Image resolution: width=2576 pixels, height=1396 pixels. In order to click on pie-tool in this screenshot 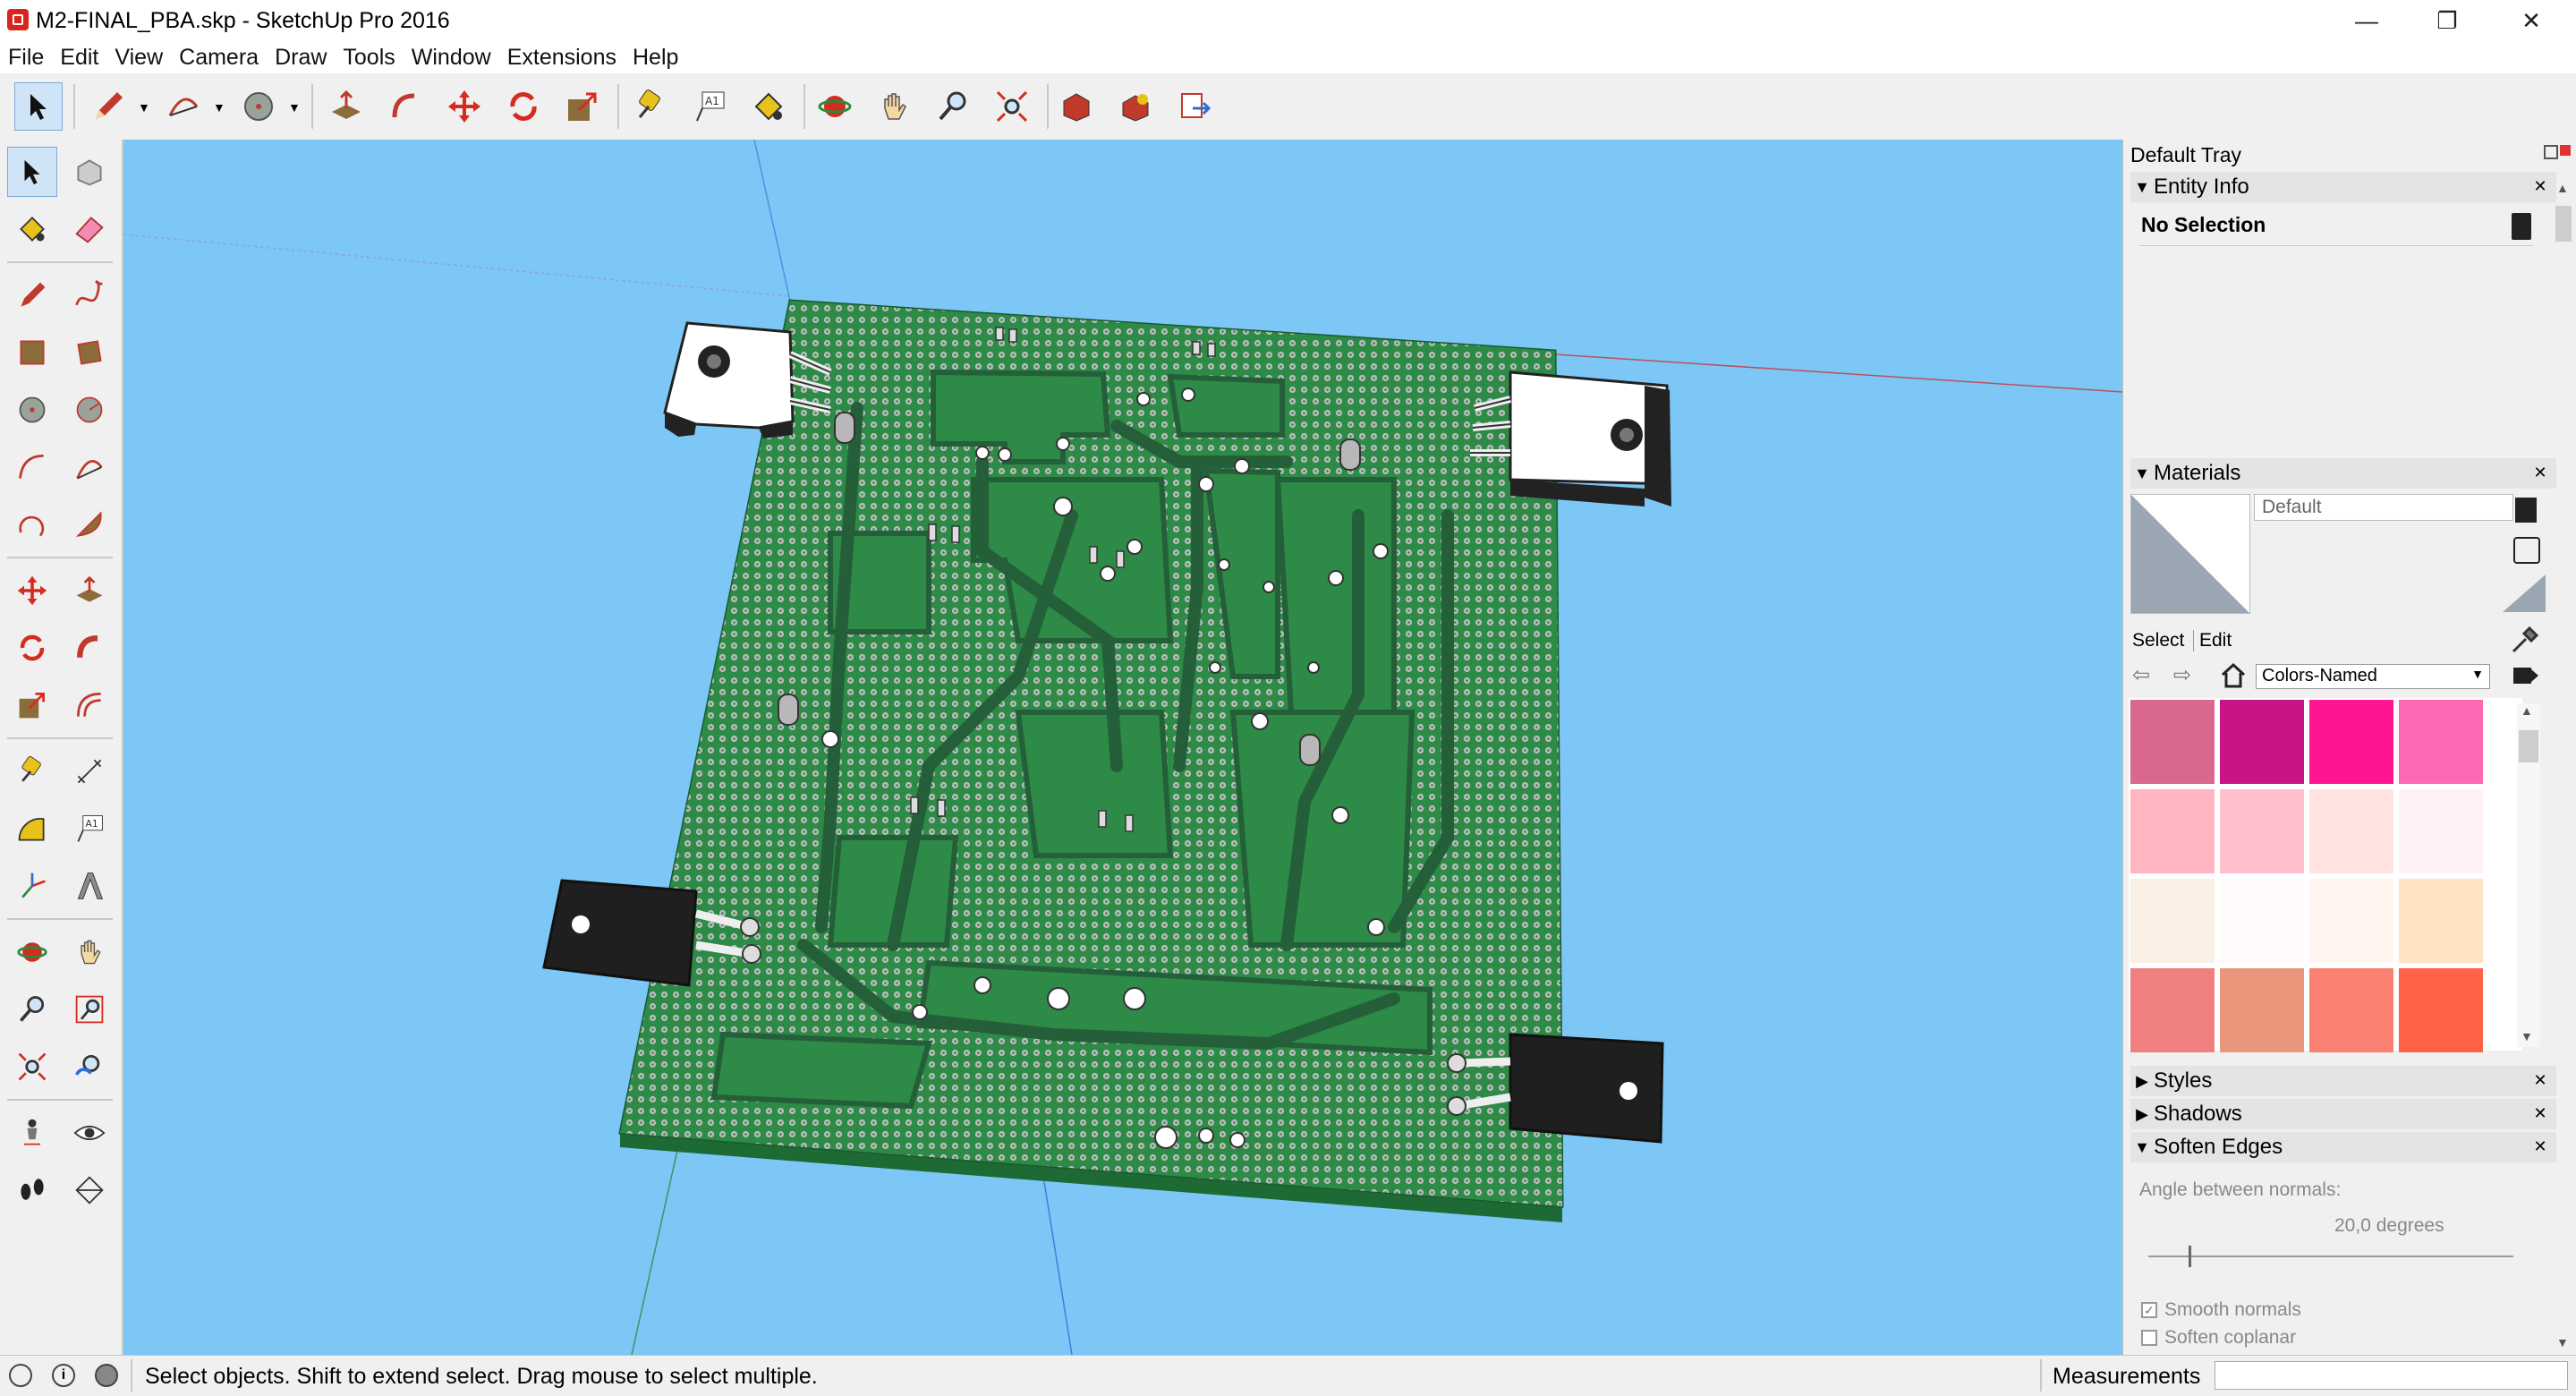, I will do `click(89, 524)`.